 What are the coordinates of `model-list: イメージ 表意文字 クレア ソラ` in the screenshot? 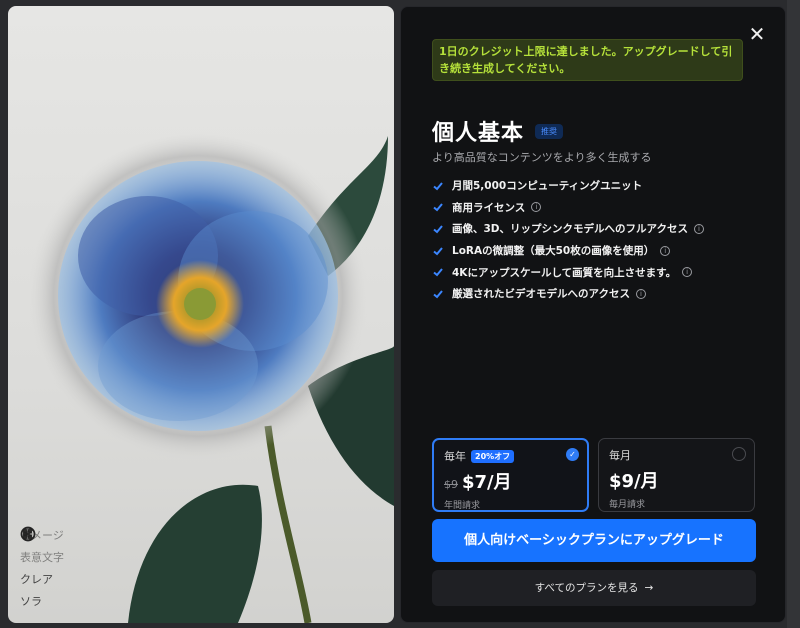 It's located at (42, 568).